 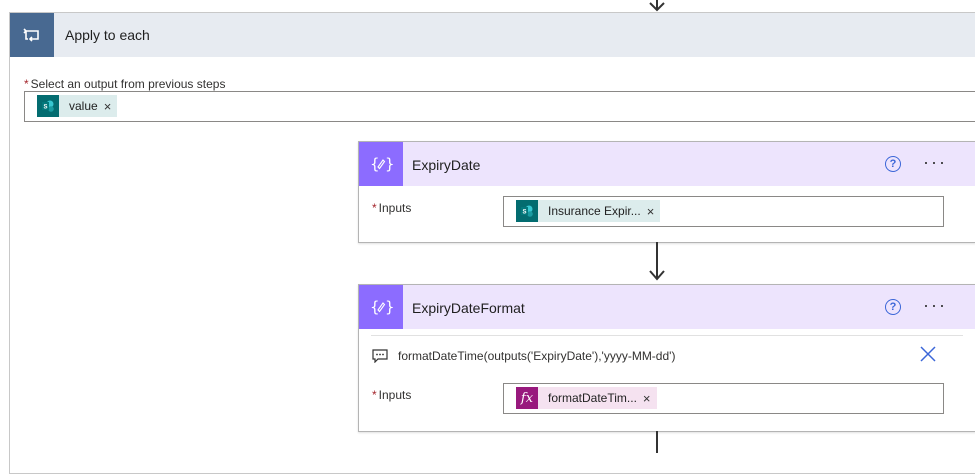 I want to click on select-output-label-text: Select an output from previous steps, so click(x=128, y=84).